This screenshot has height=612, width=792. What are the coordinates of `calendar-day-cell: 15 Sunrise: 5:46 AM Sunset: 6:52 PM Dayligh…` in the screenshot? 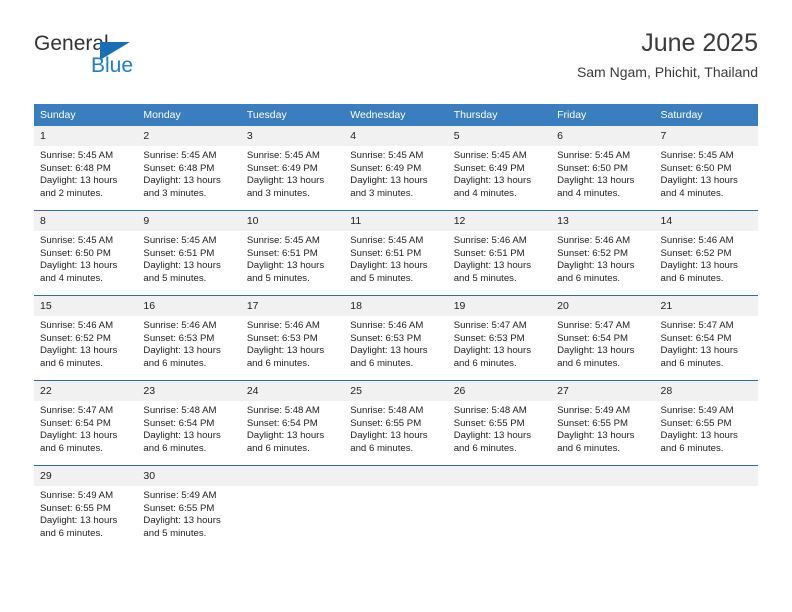 It's located at (86, 338).